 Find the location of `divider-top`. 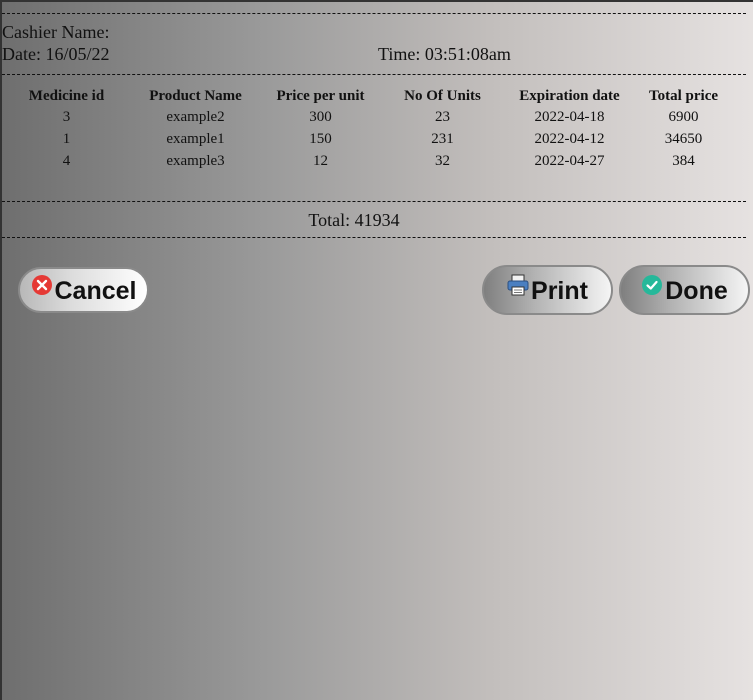

divider-top is located at coordinates (374, 13).